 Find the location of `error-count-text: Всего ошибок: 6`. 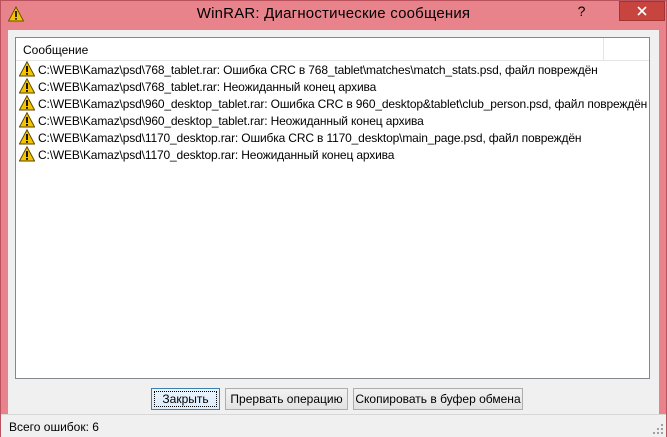

error-count-text: Всего ошибок: 6 is located at coordinates (54, 427).